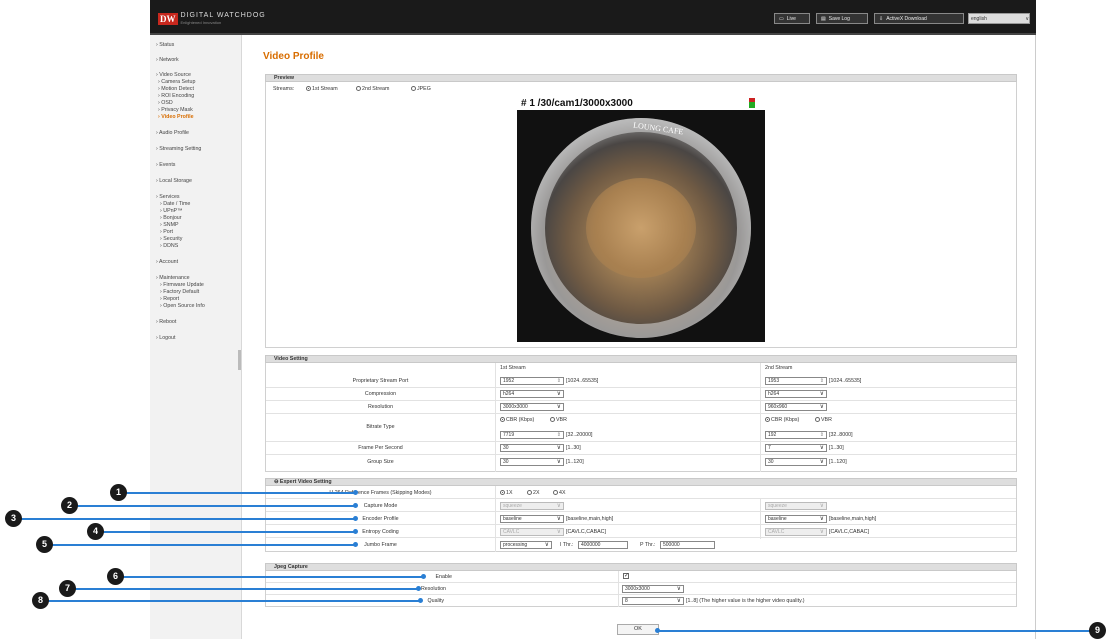 This screenshot has height=639, width=1109. What do you see at coordinates (796, 448) in the screenshot?
I see `fps-2-select: 7` at bounding box center [796, 448].